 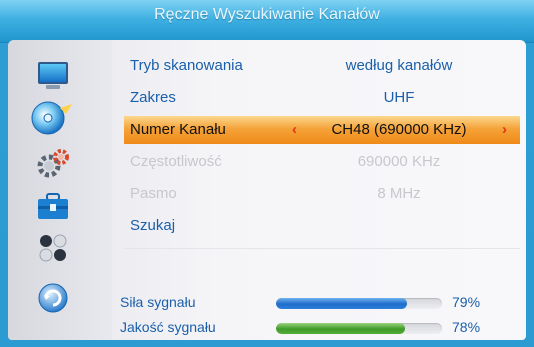 What do you see at coordinates (322, 98) in the screenshot?
I see `setting-band: Zakres UHF` at bounding box center [322, 98].